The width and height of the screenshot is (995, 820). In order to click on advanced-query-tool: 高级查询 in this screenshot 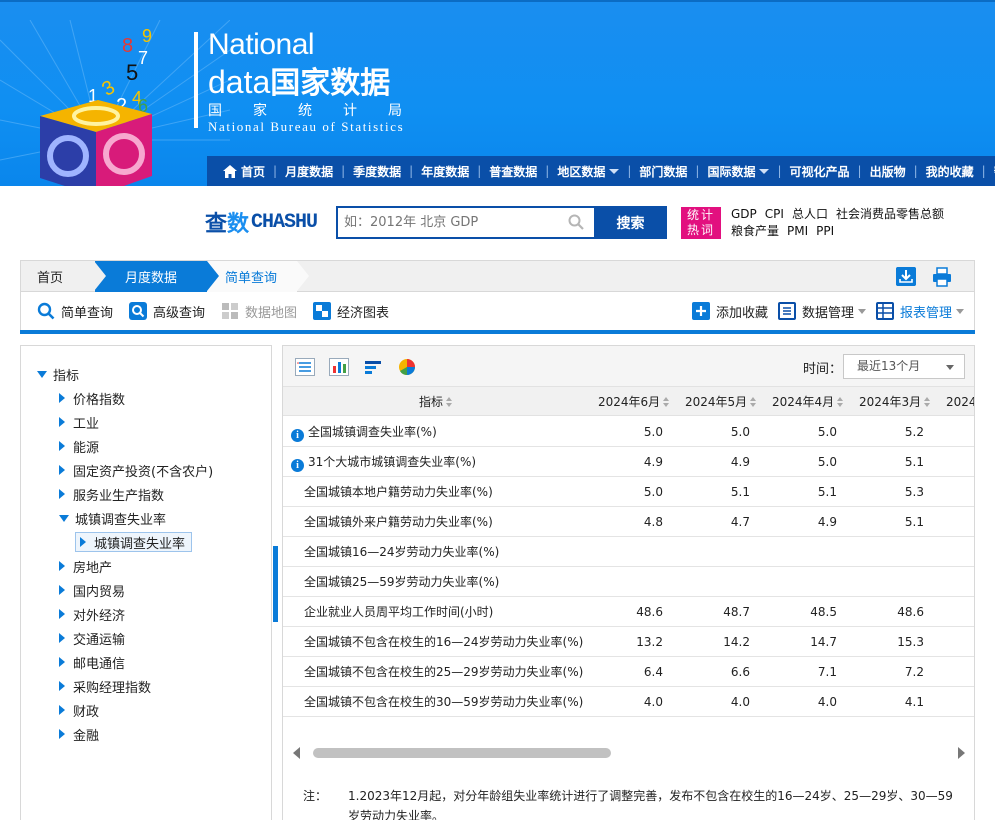, I will do `click(167, 311)`.